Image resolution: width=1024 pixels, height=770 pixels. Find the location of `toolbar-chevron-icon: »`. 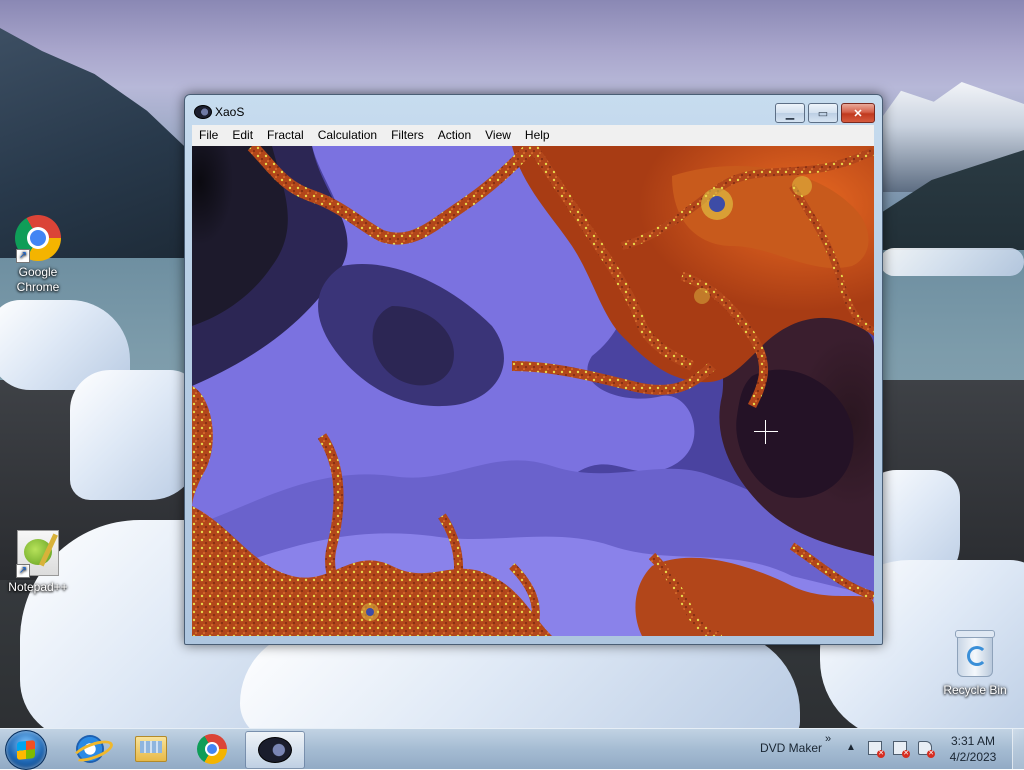

toolbar-chevron-icon: » is located at coordinates (828, 739).